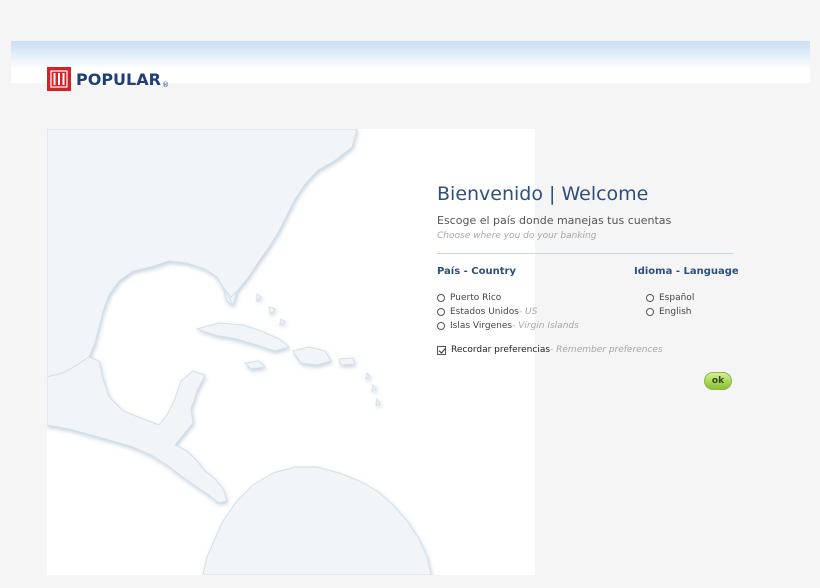 The width and height of the screenshot is (820, 588). Describe the element at coordinates (517, 236) in the screenshot. I see `welcome-subtitle-en: Choose where you do your banking` at that location.